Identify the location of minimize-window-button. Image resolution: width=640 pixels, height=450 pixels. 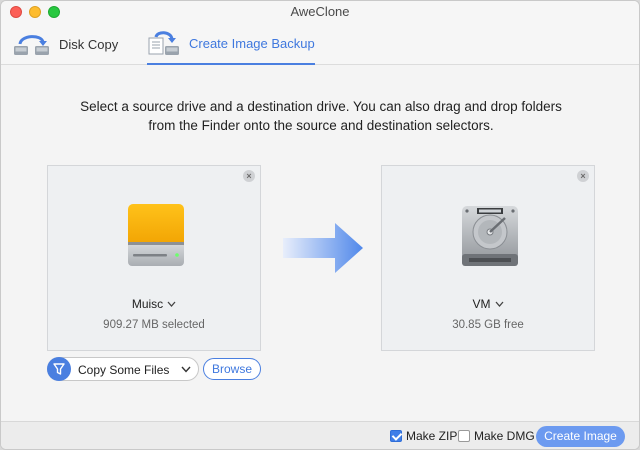
(35, 12).